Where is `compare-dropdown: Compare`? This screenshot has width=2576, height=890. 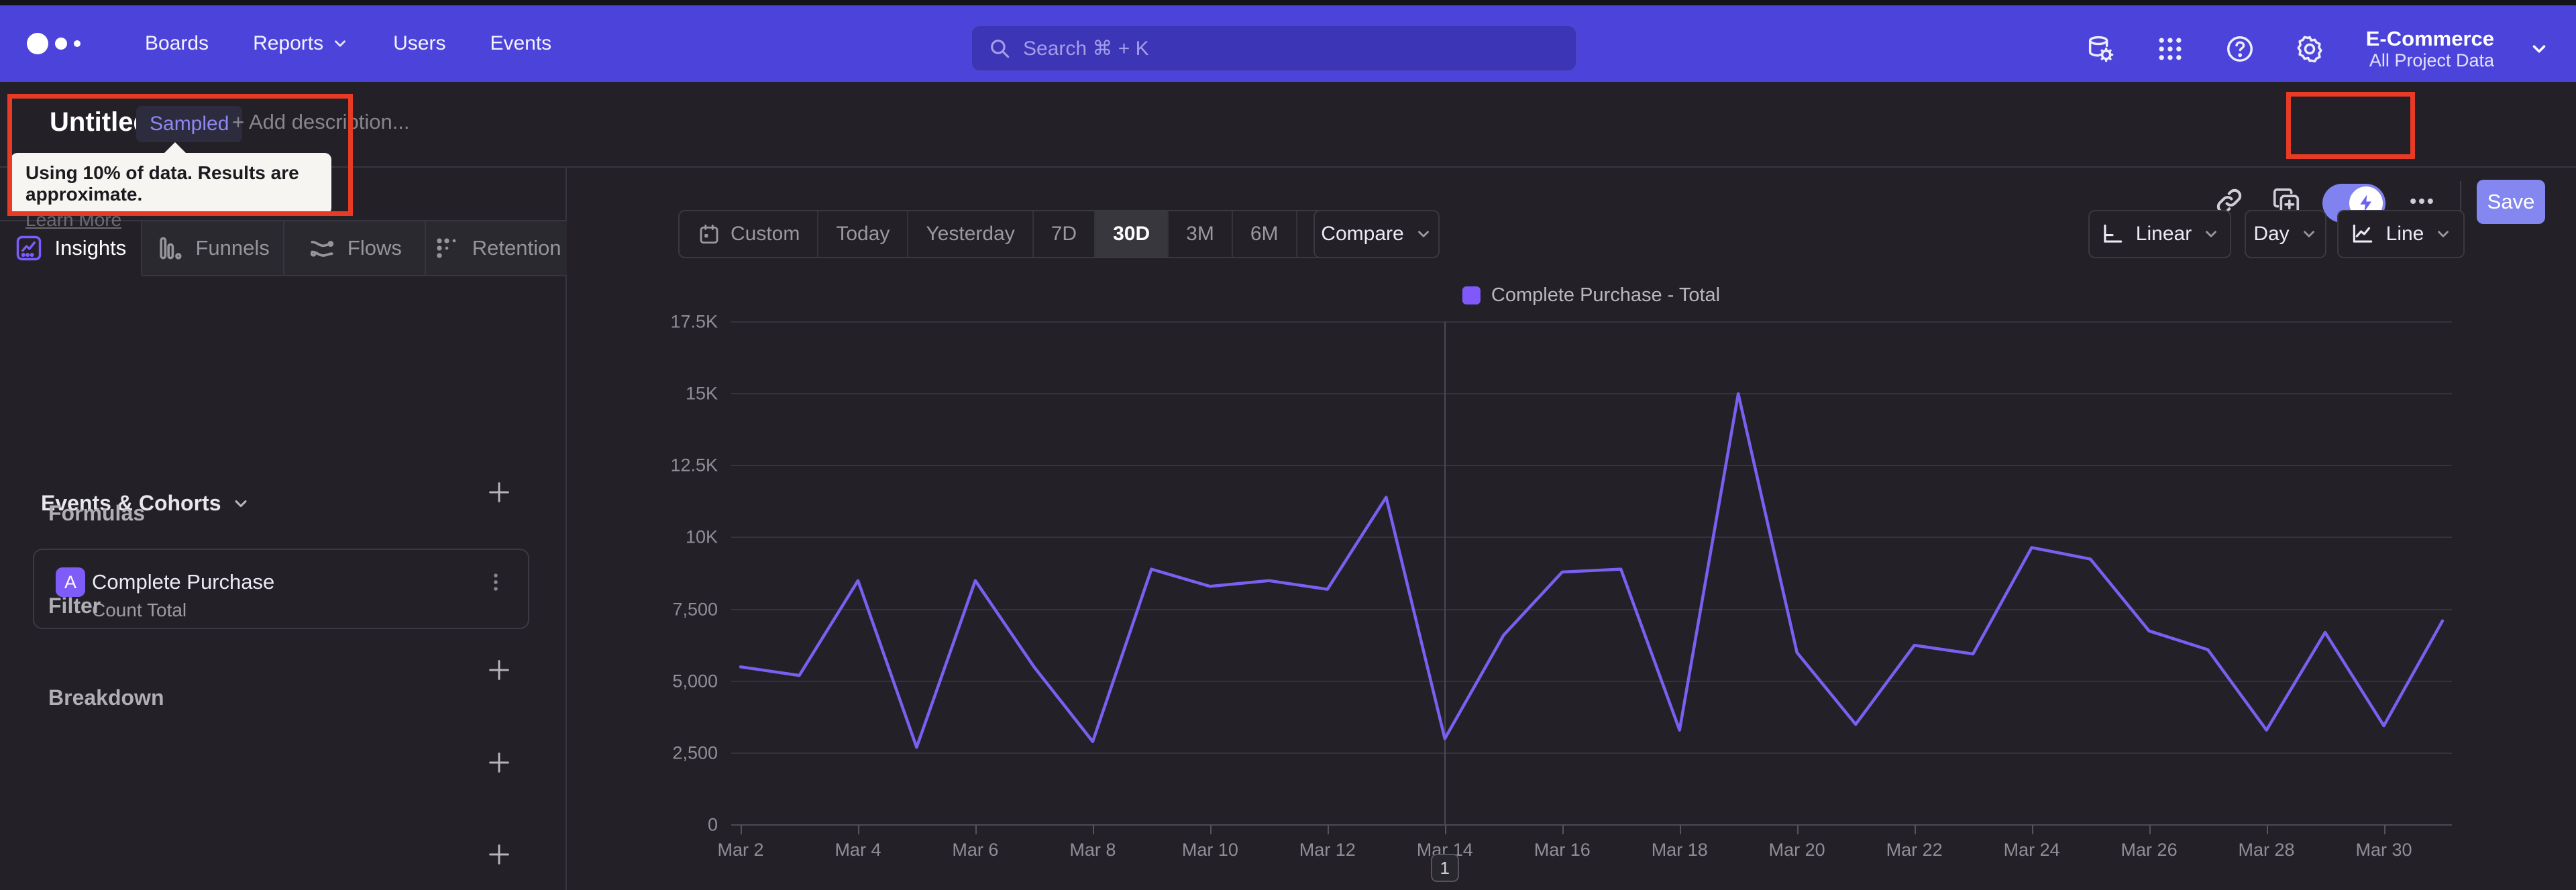
compare-dropdown: Compare is located at coordinates (1376, 234).